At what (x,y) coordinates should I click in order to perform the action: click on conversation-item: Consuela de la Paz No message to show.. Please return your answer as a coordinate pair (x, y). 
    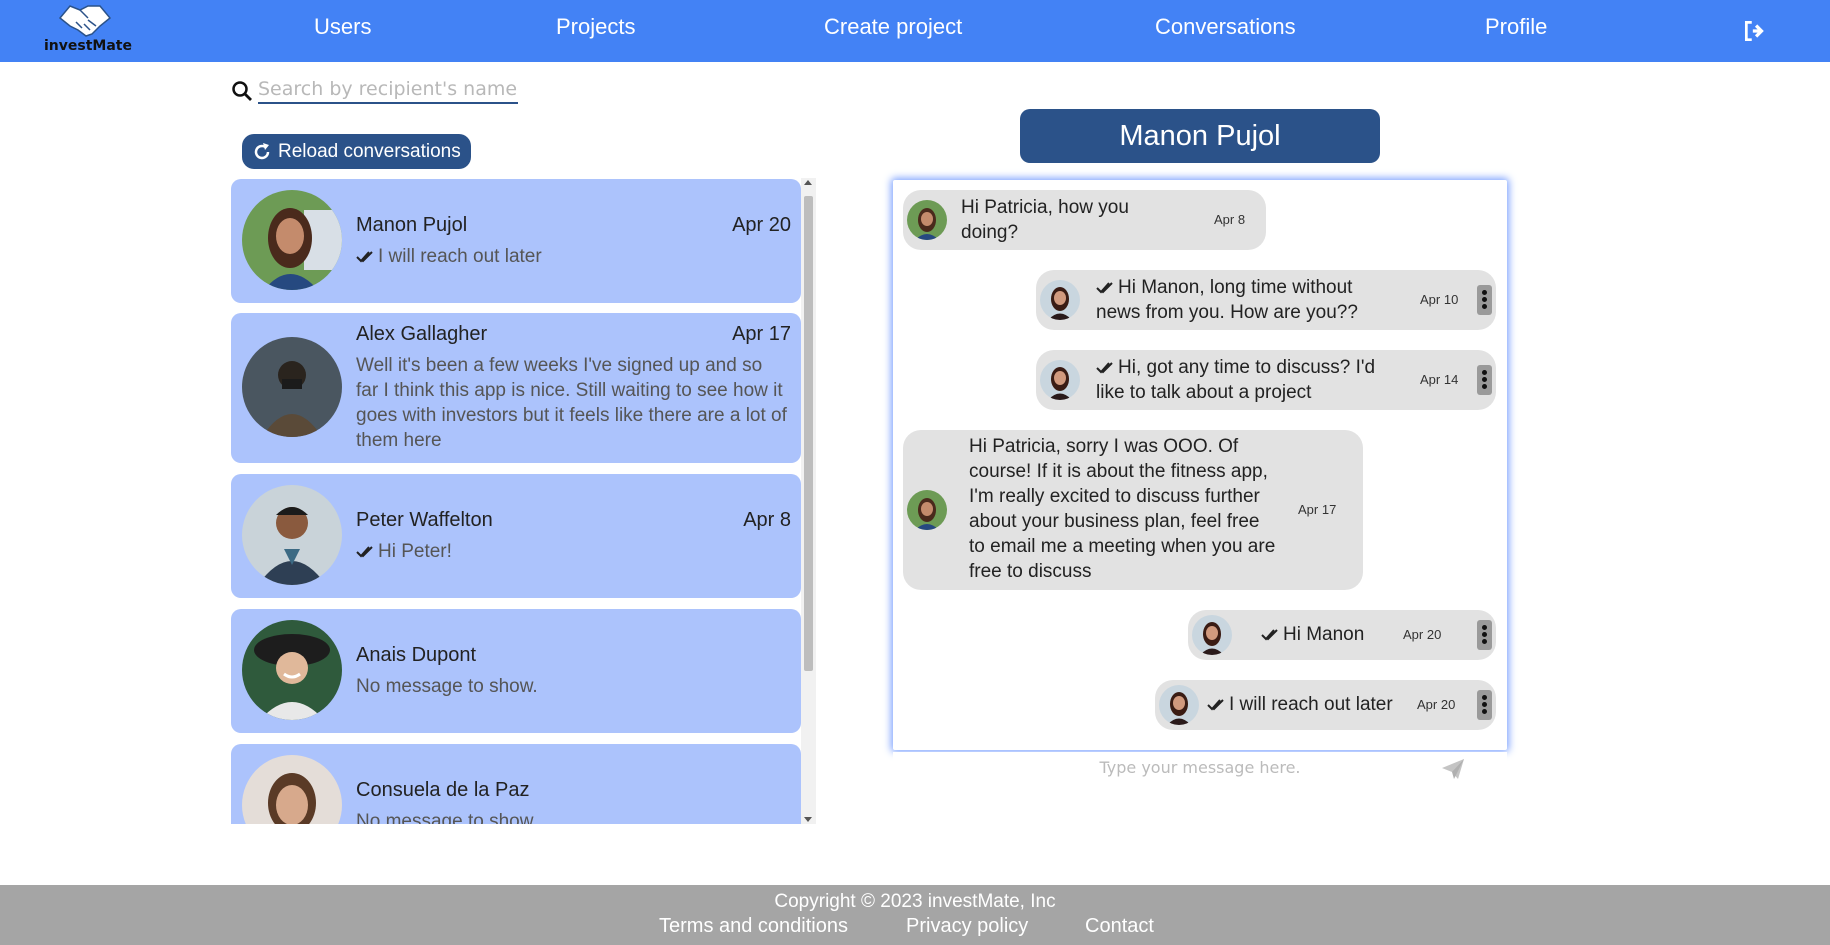
    Looking at the image, I should click on (516, 784).